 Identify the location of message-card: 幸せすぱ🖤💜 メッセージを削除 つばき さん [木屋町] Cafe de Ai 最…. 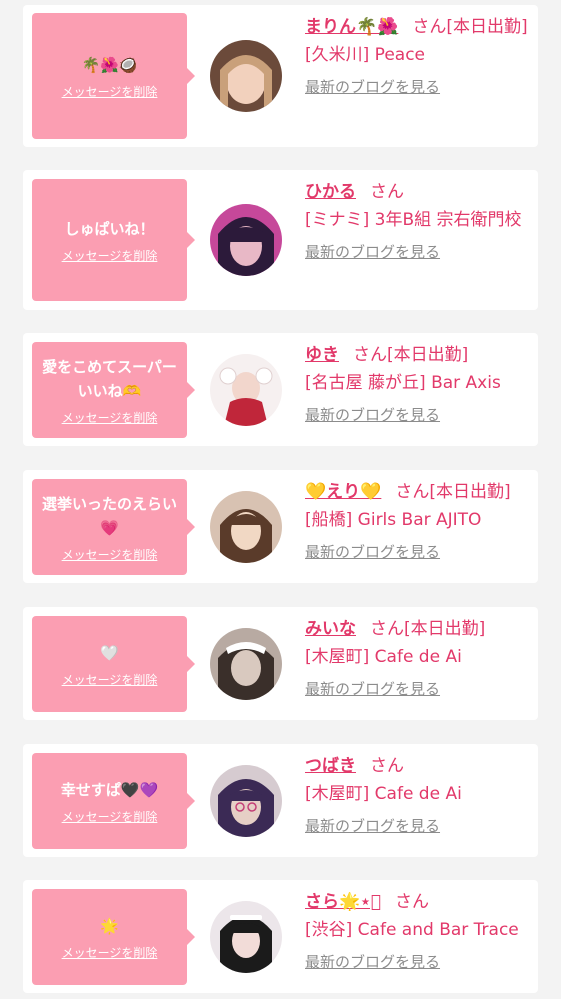
(280, 800).